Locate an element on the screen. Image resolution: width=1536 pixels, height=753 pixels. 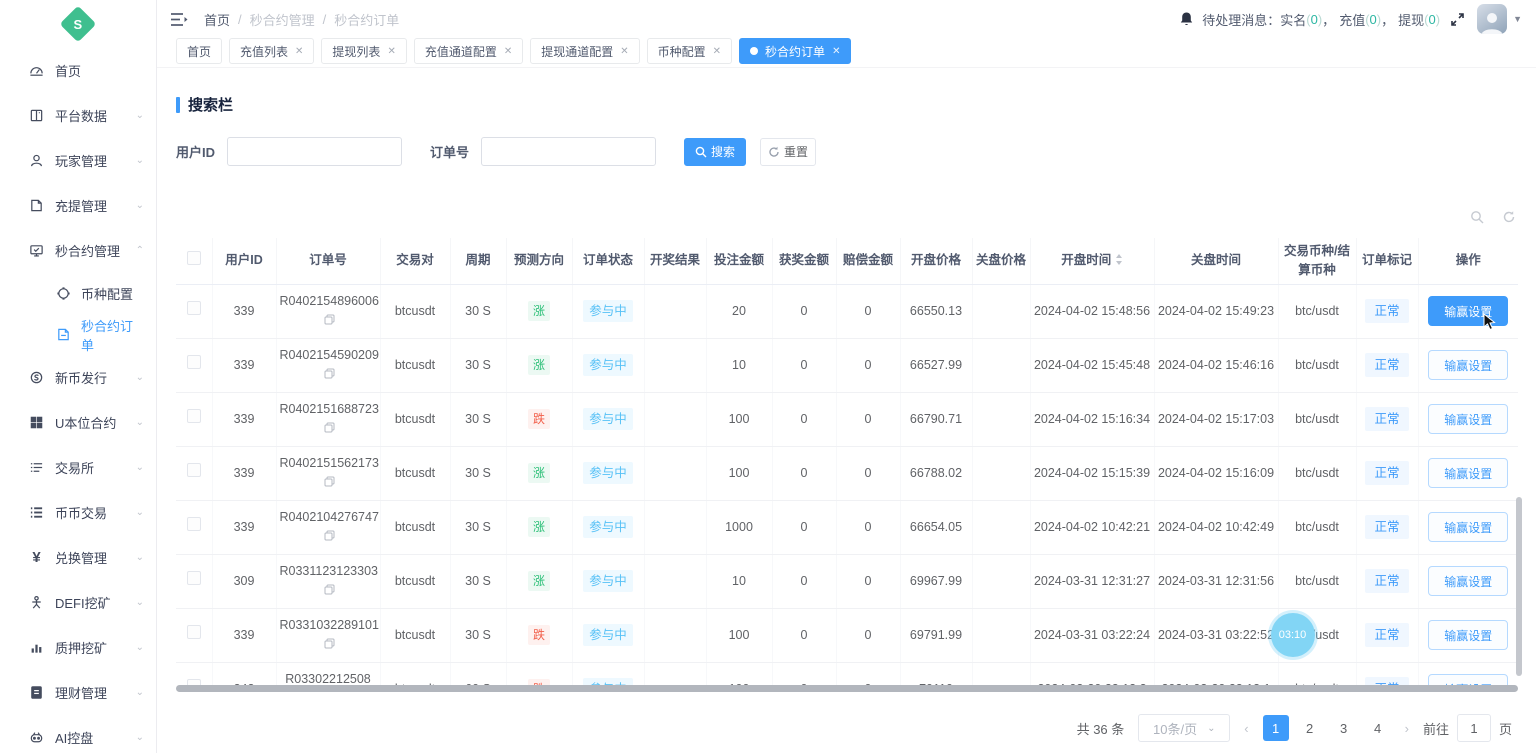
pagination-total: 共 36 条 is located at coordinates (1100, 729).